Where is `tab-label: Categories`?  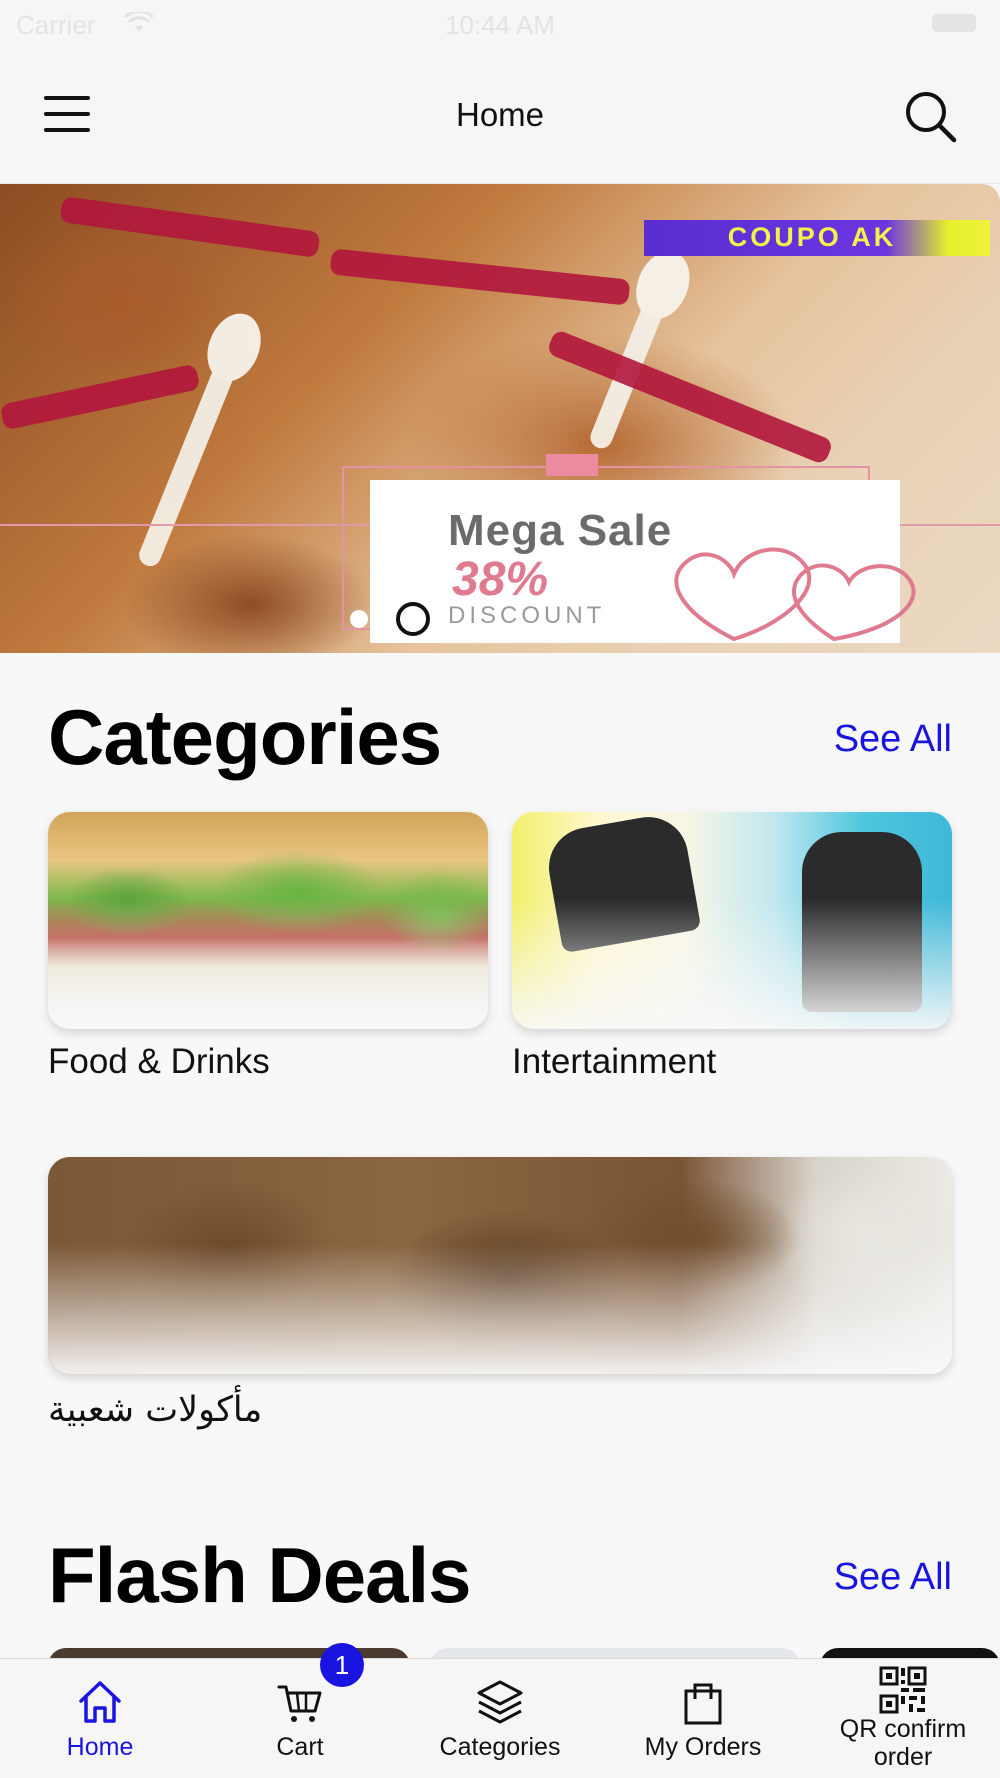
tab-label: Categories is located at coordinates (500, 1747).